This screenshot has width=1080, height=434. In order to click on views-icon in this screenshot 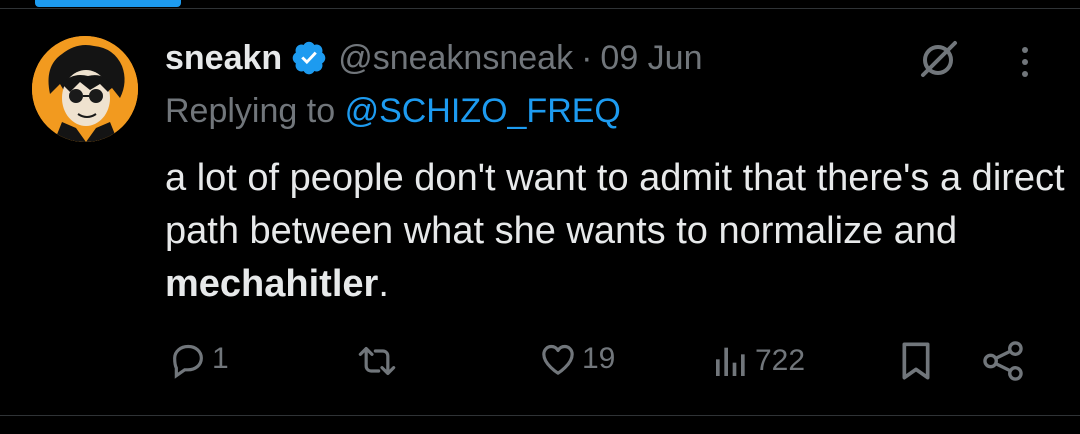, I will do `click(730, 361)`.